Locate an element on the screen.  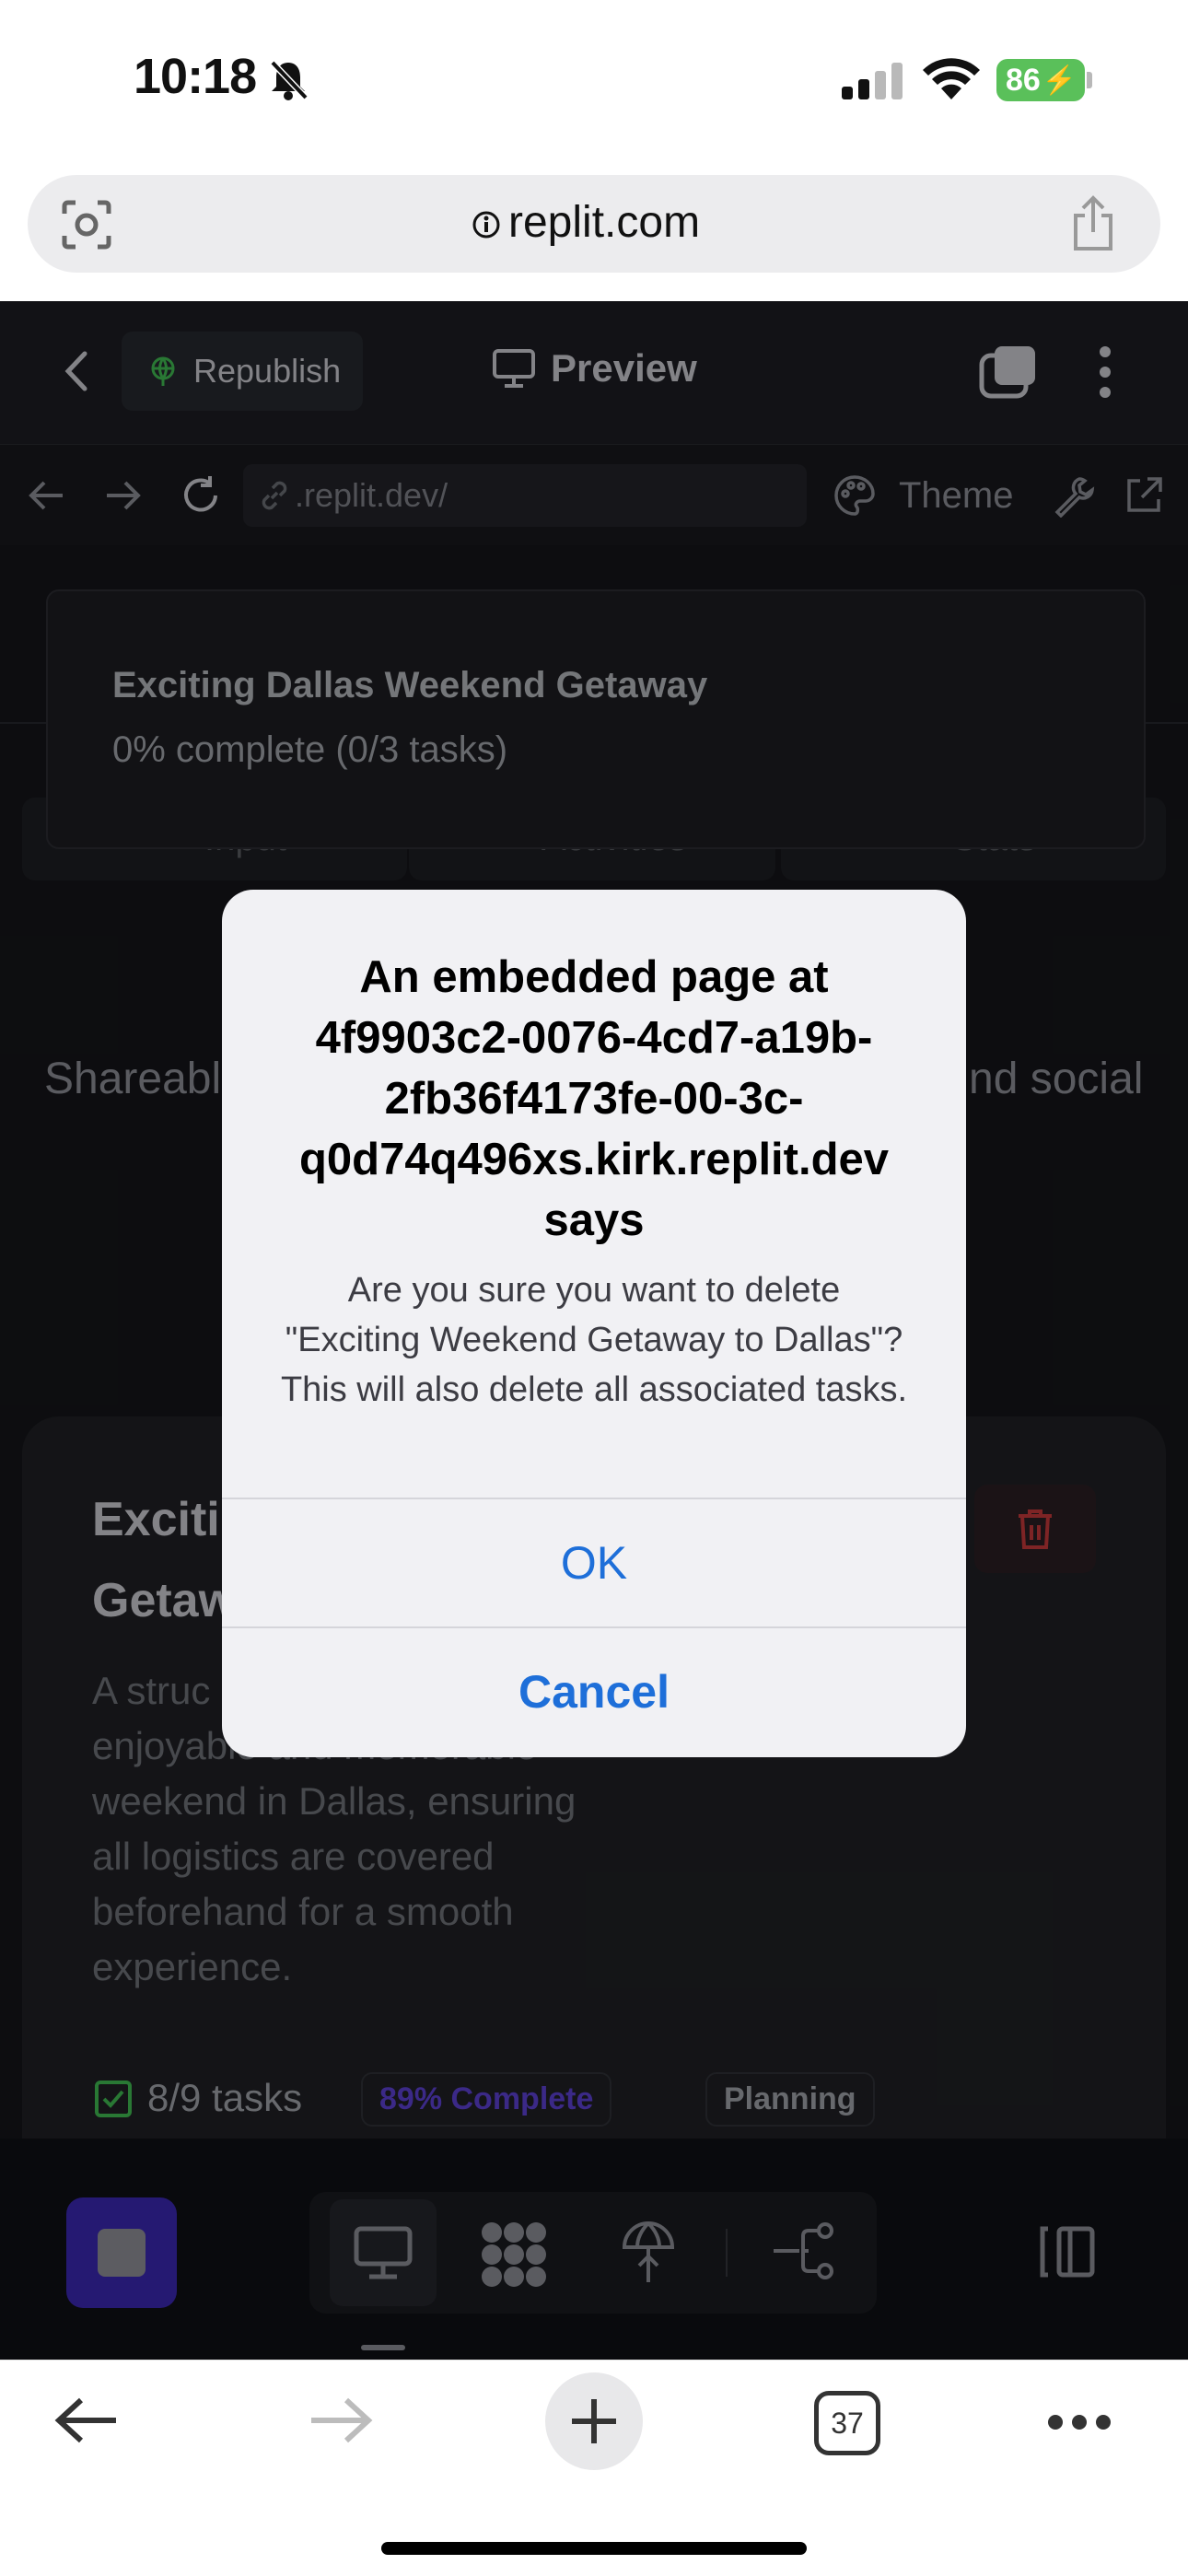
share-icon is located at coordinates (1093, 223).